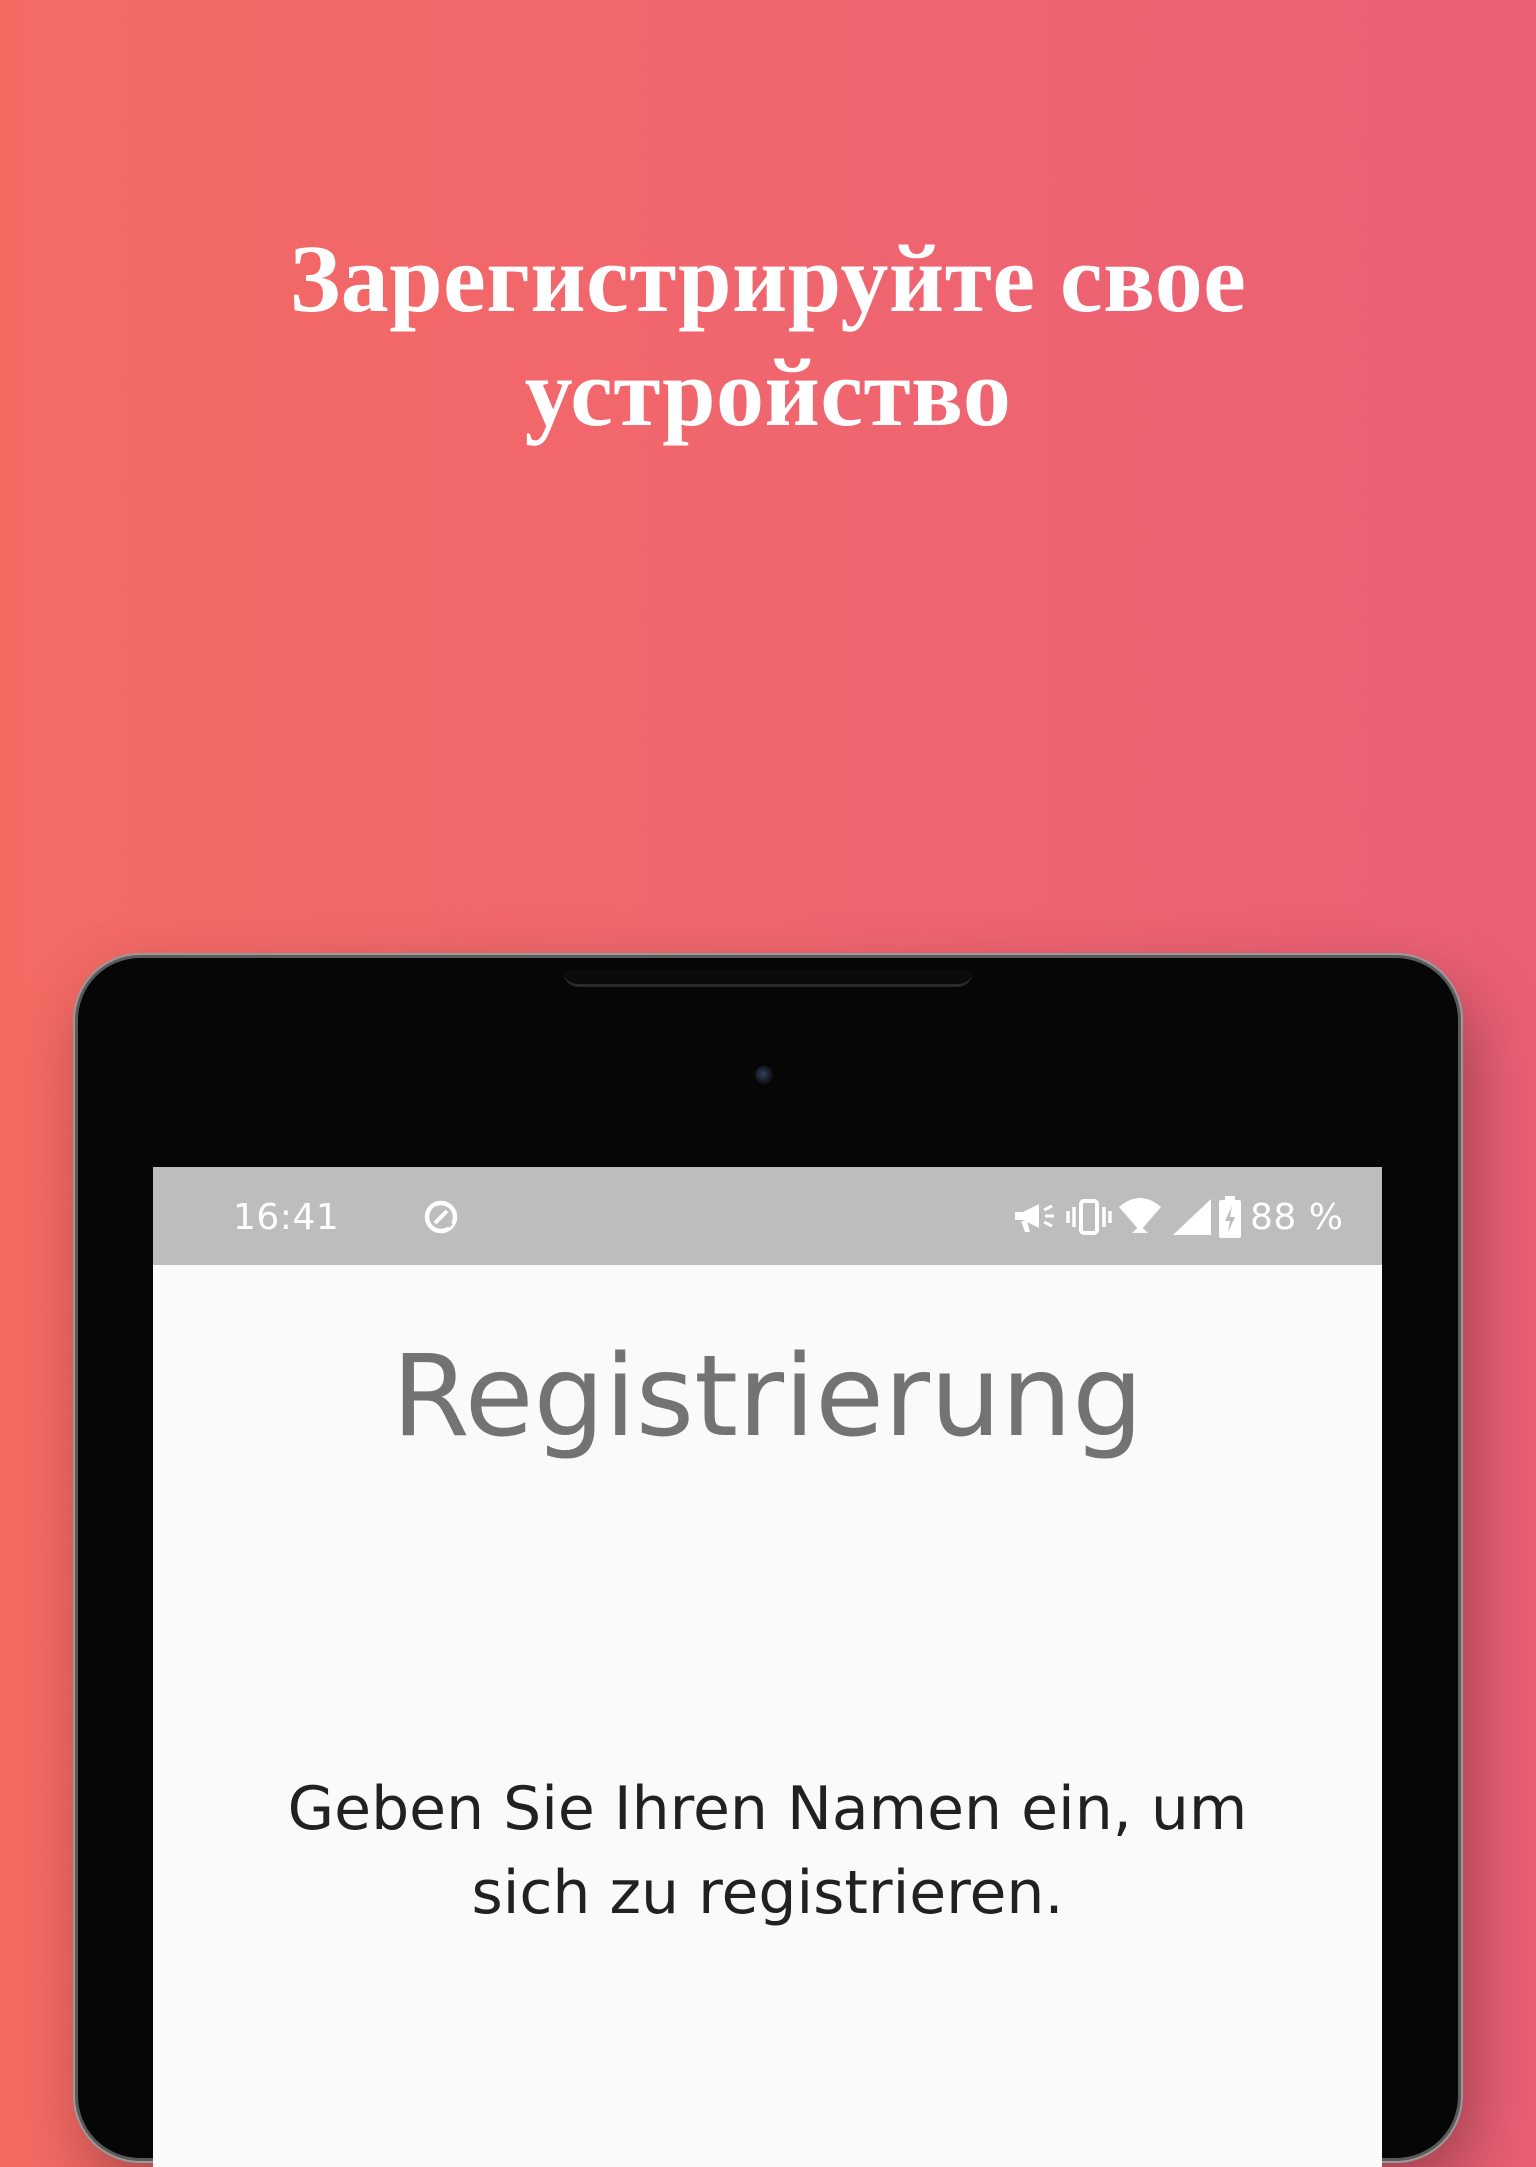  Describe the element at coordinates (1192, 1217) in the screenshot. I see `cellular-signal-icon` at that location.